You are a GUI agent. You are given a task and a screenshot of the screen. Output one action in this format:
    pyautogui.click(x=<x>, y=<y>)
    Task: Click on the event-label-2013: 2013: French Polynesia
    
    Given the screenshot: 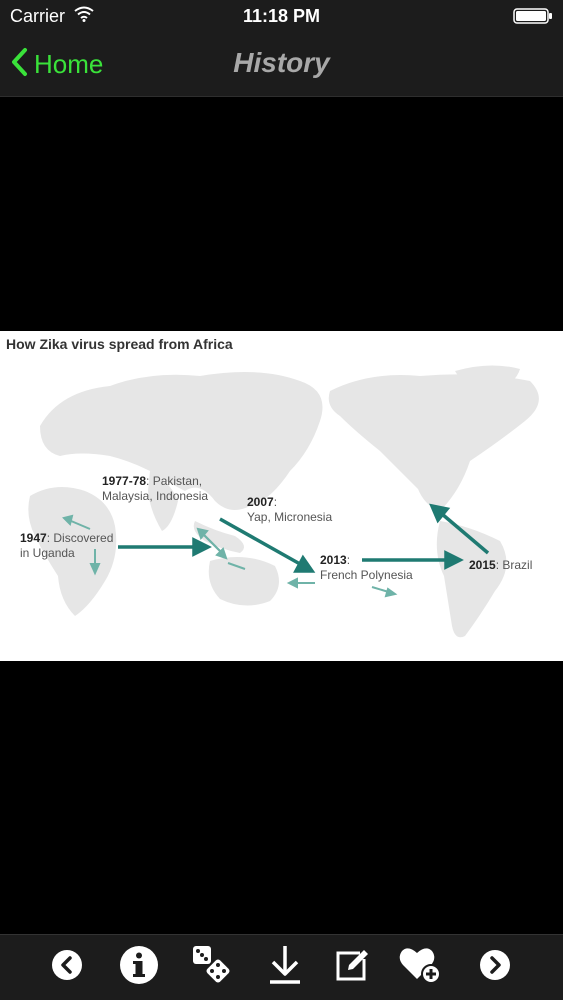 What is the action you would take?
    pyautogui.click(x=366, y=568)
    